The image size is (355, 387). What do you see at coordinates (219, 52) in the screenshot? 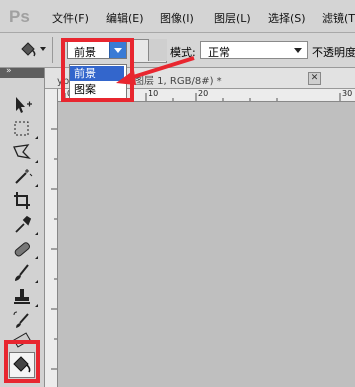
I see `mode-value: 正常` at bounding box center [219, 52].